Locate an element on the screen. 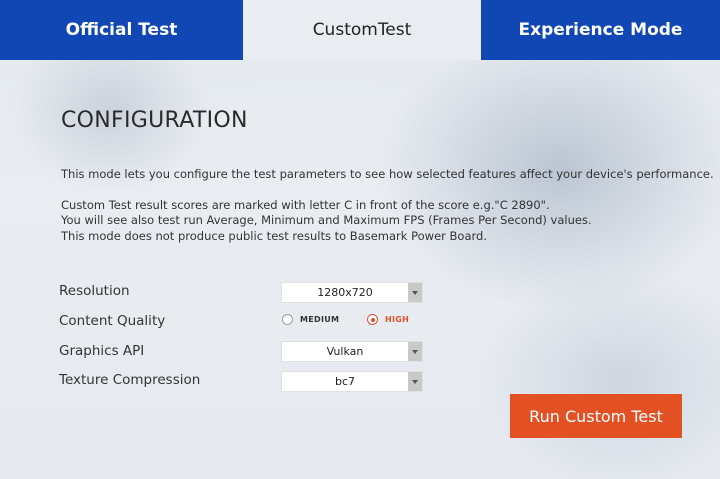  resolution-select: 1280x720 is located at coordinates (352, 292).